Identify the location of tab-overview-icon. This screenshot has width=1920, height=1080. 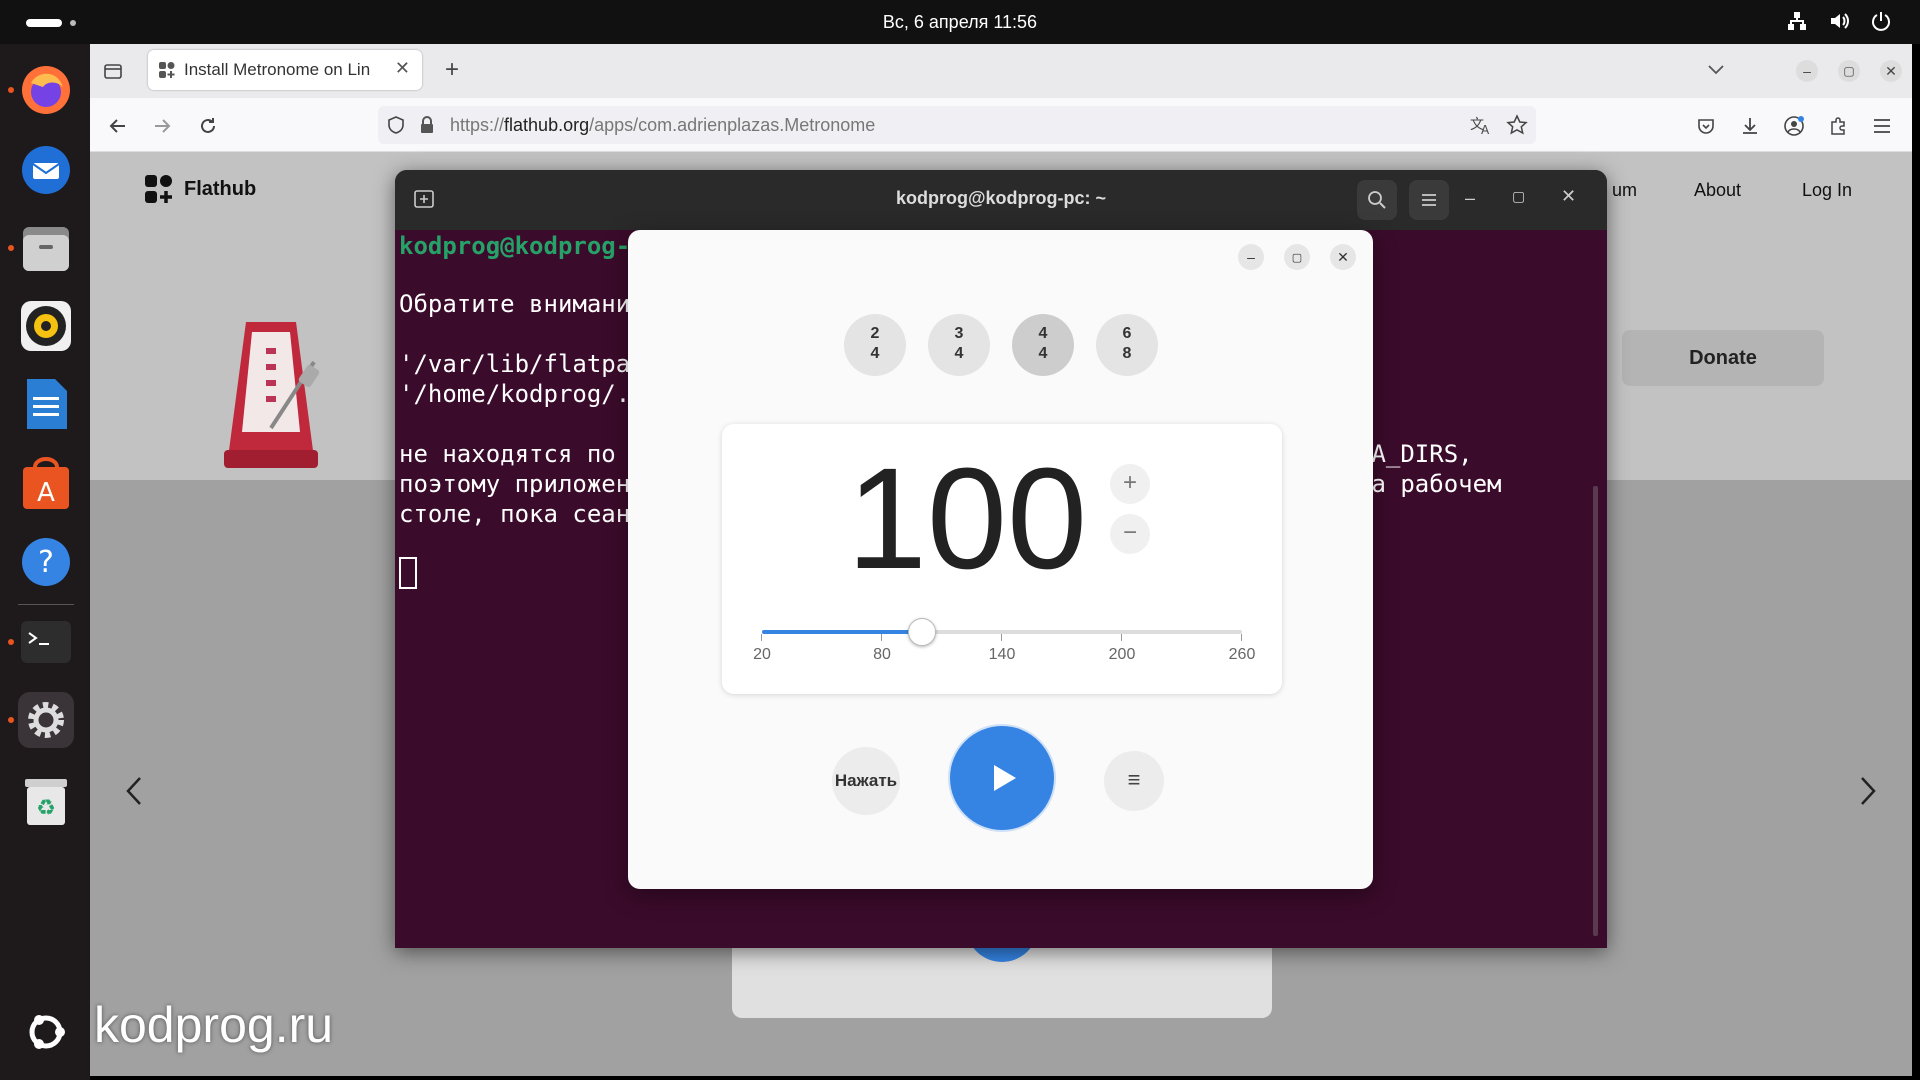
(113, 71).